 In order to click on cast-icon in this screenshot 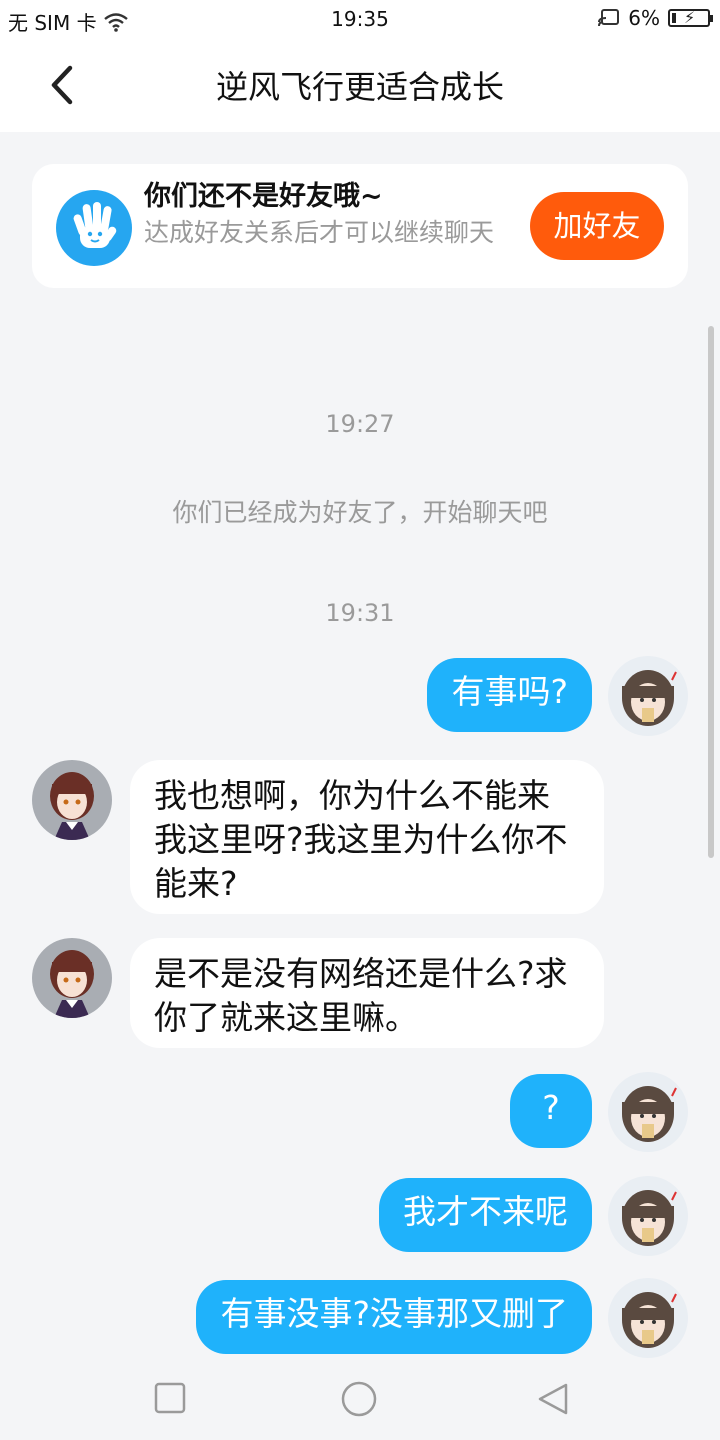, I will do `click(609, 18)`.